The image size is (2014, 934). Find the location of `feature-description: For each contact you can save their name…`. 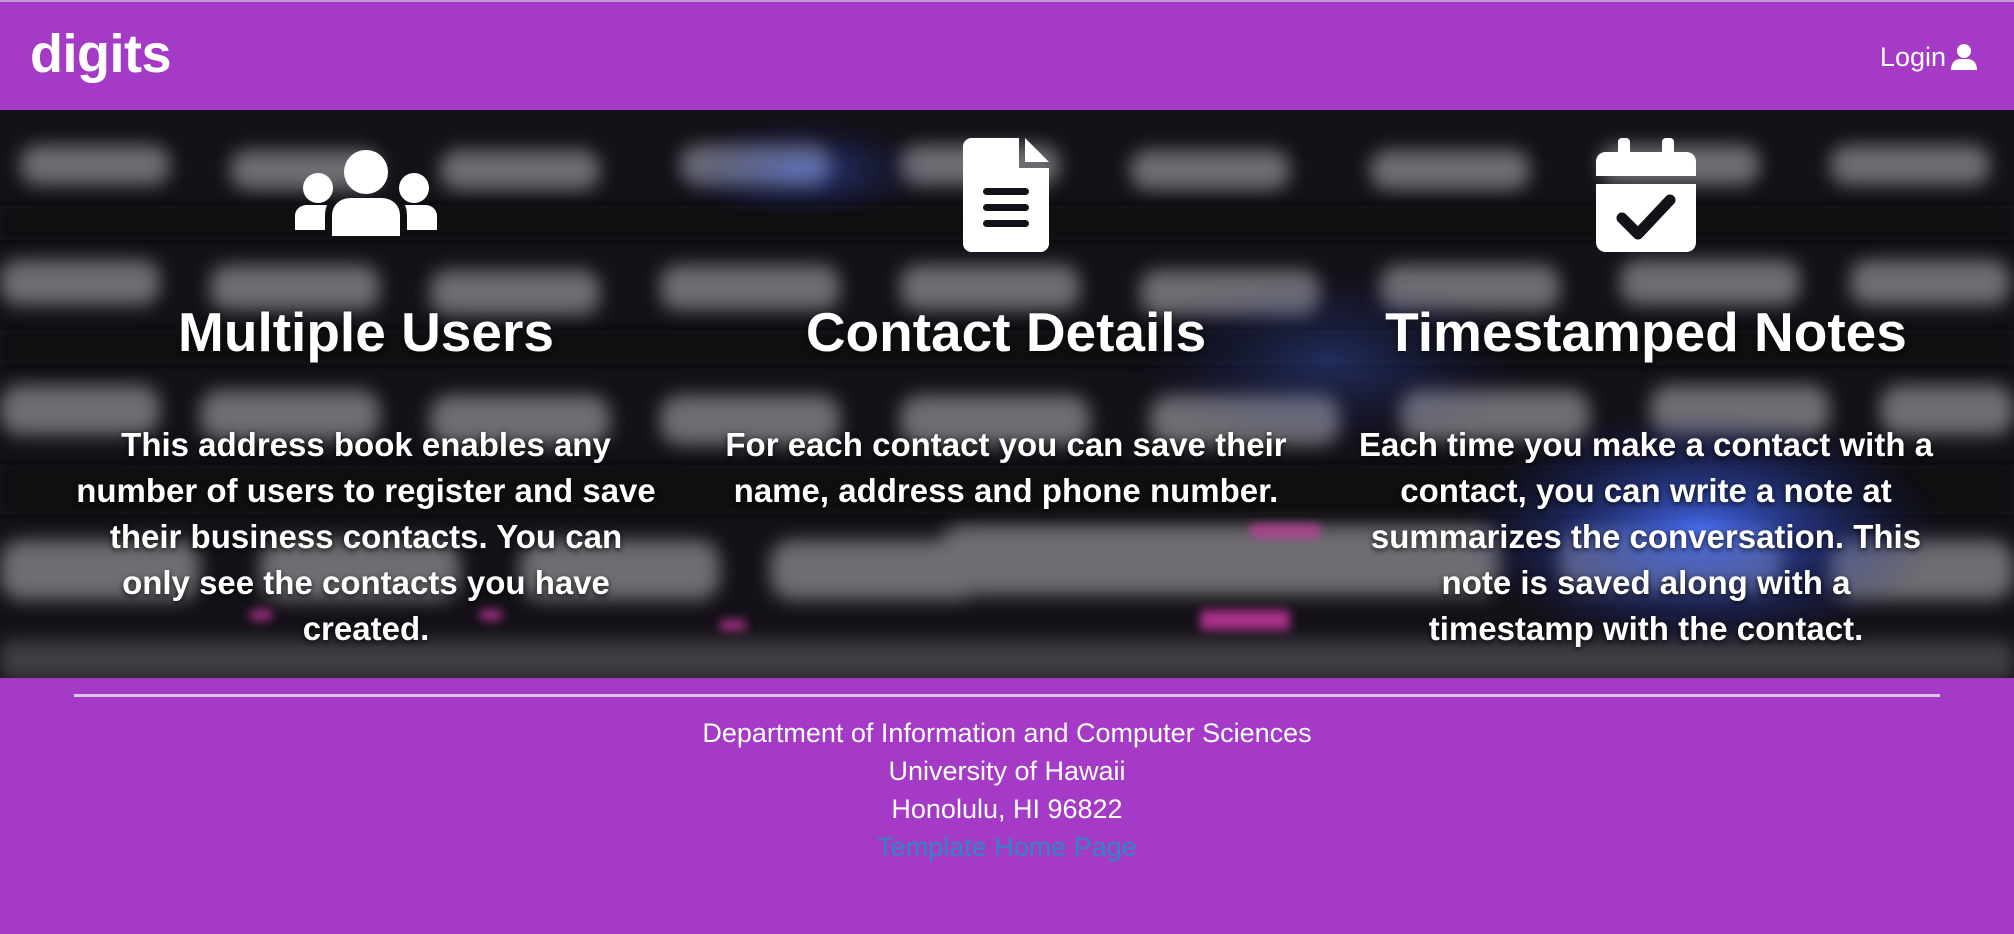

feature-description: For each contact you can save their name… is located at coordinates (1006, 467).